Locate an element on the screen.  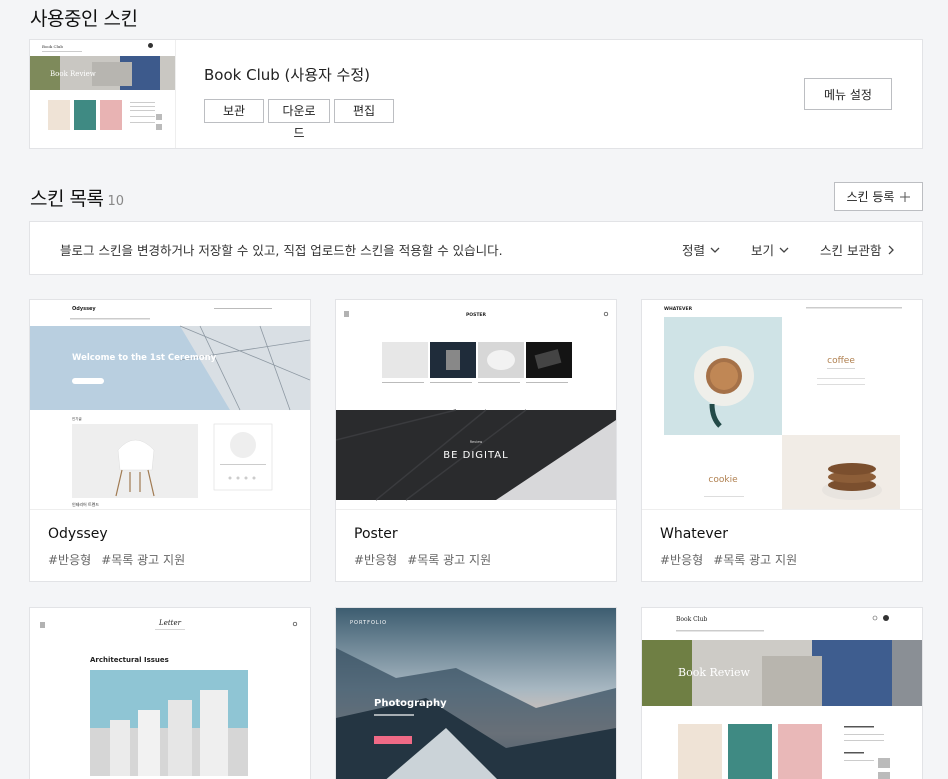
odyssey-label: 인기글 is located at coordinates (77, 418).